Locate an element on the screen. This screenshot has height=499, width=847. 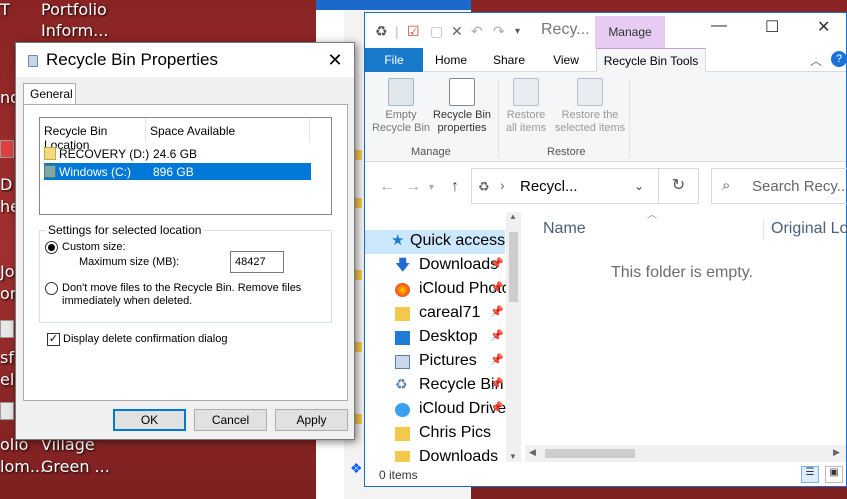
icloud-drive-icon is located at coordinates (402, 410).